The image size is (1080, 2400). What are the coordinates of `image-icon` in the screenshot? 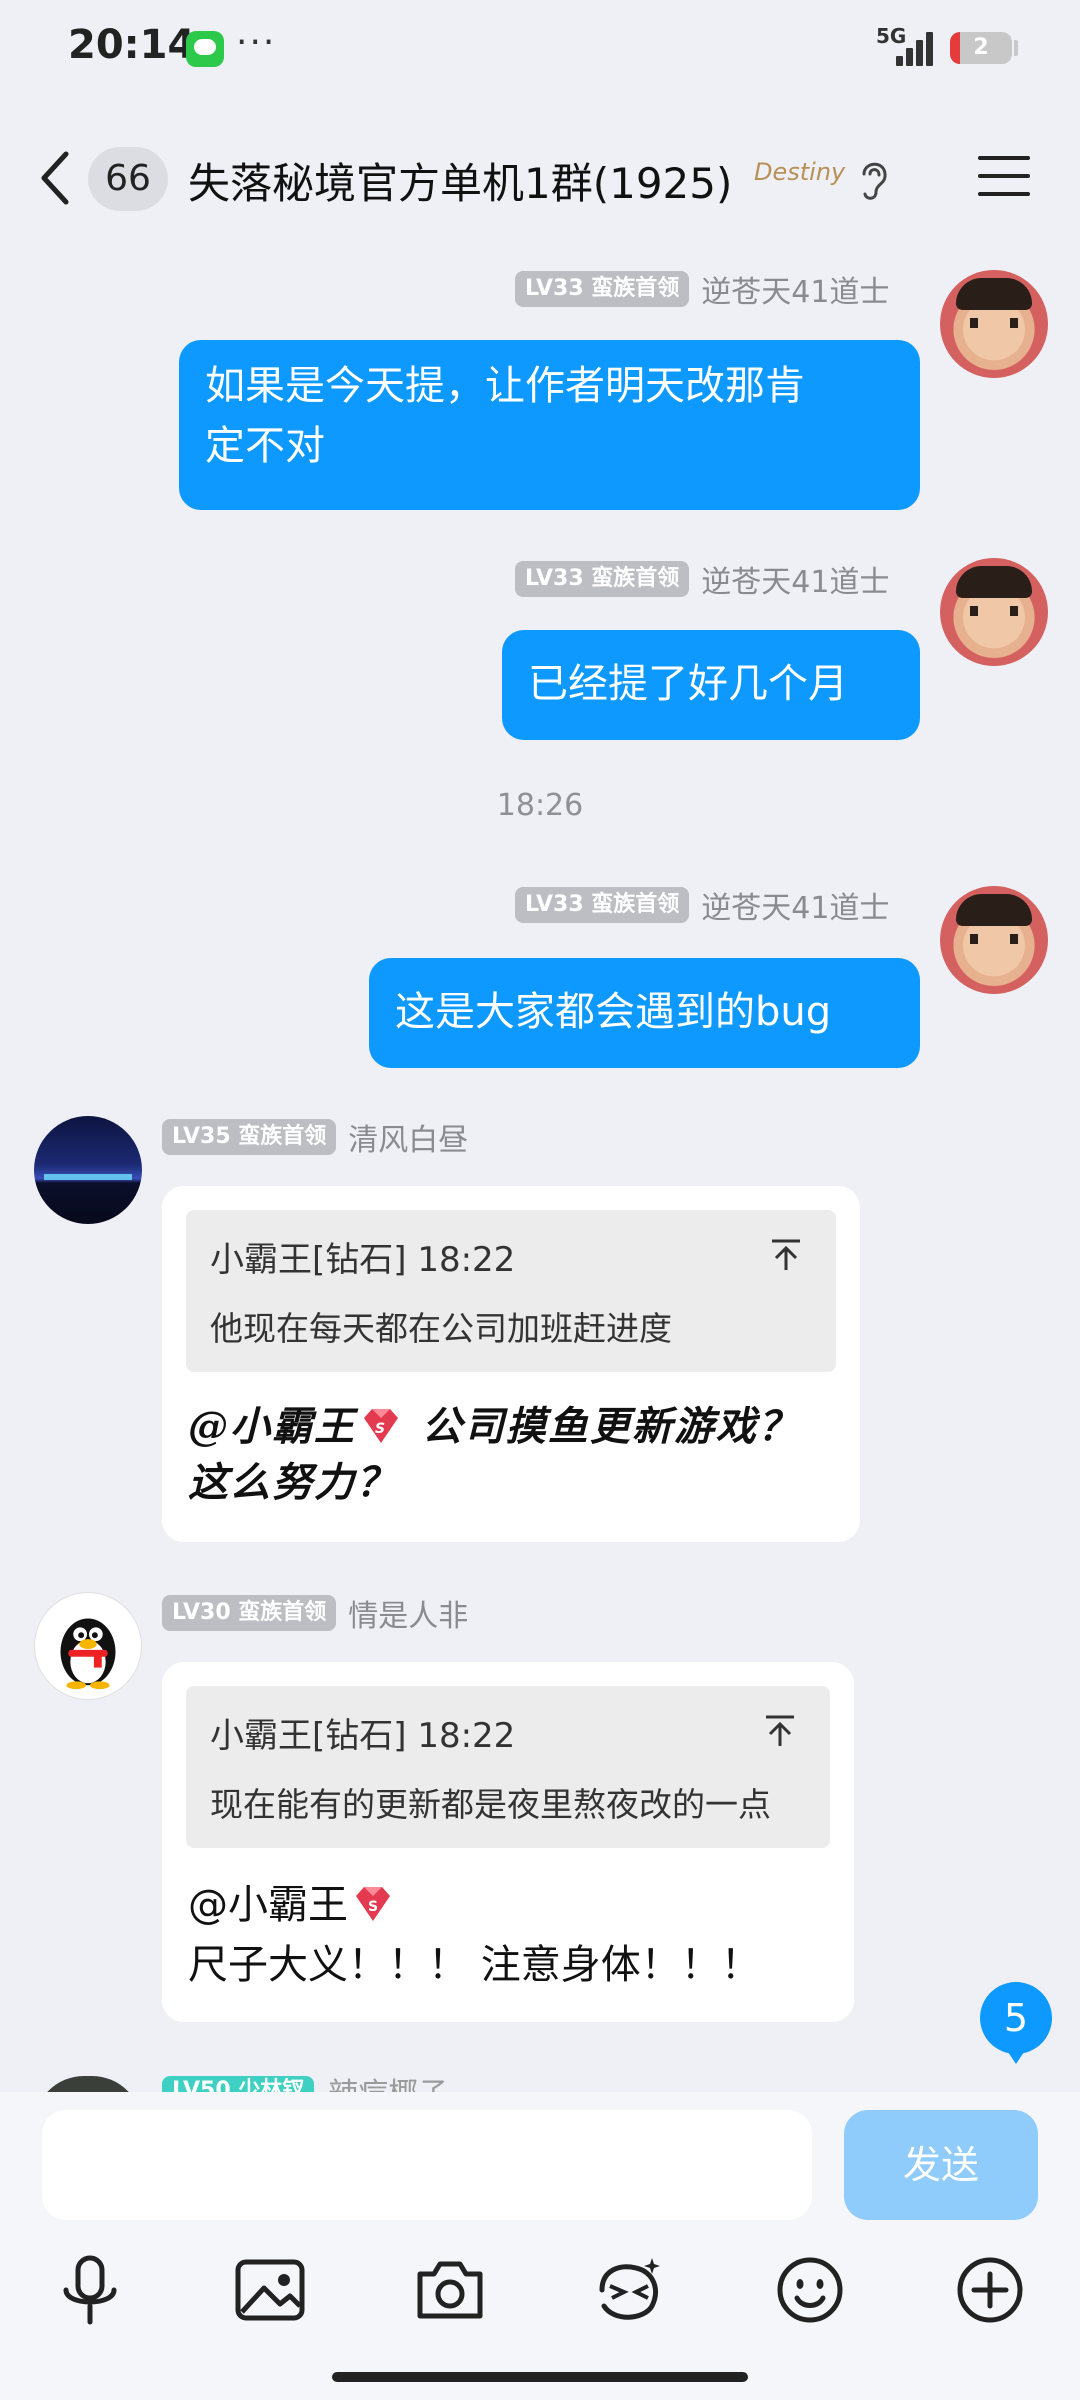 It's located at (270, 2290).